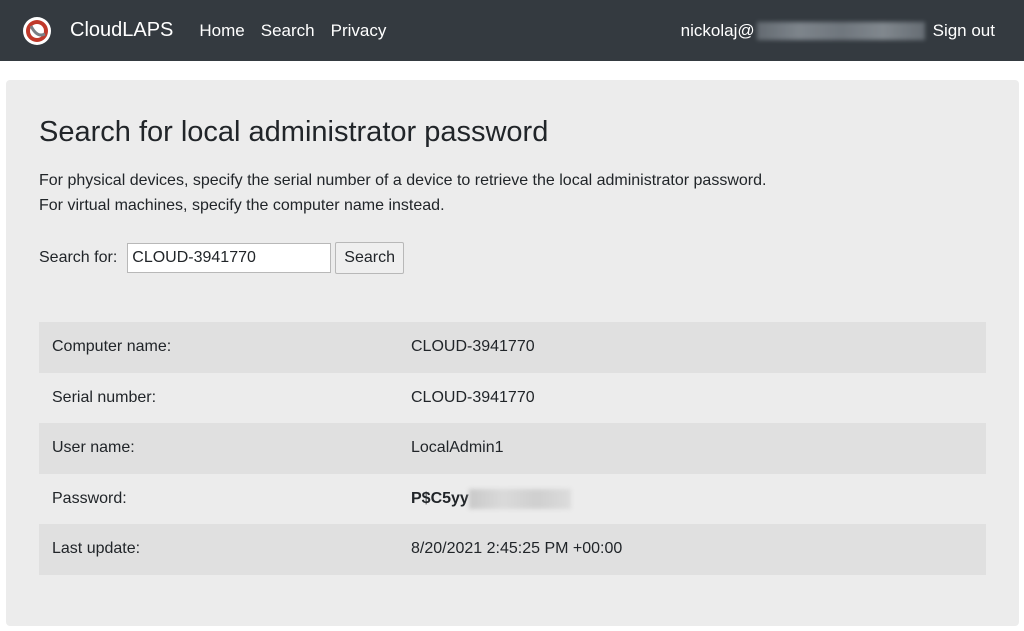 The image size is (1024, 631). I want to click on brand-link: CloudLAPS, so click(97, 31).